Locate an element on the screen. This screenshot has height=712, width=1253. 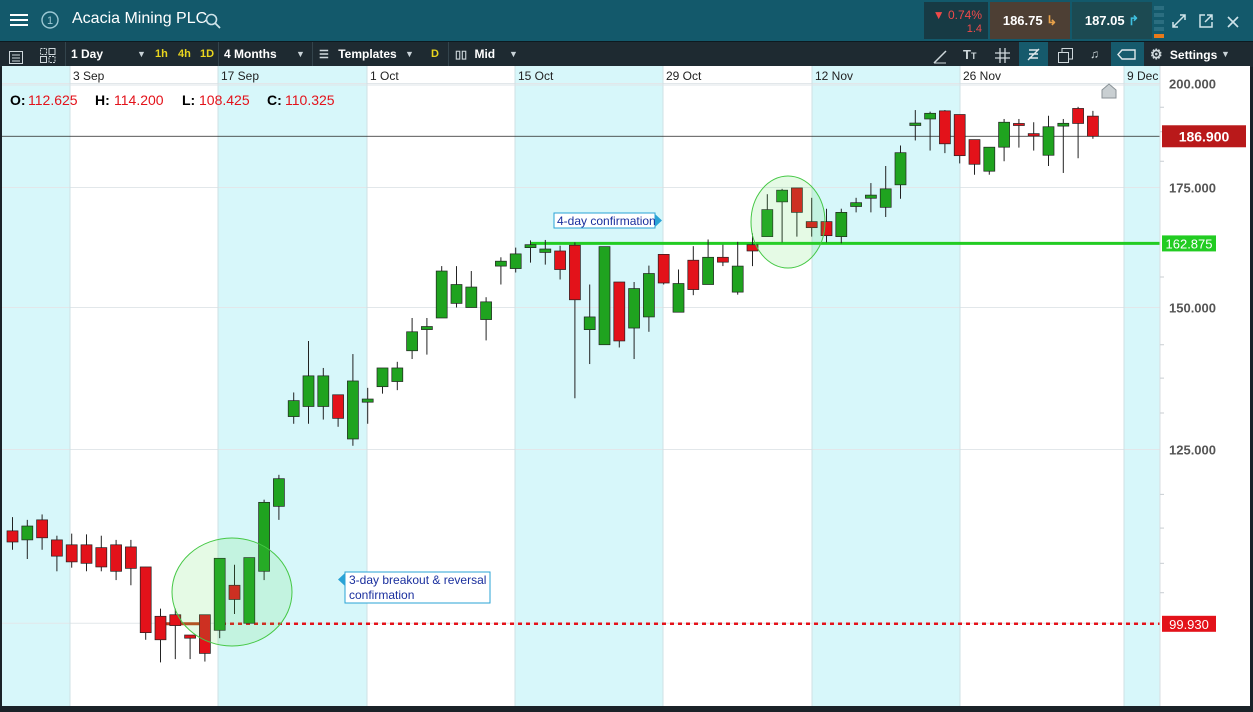
crosshair-toggle-icon is located at coordinates (1033, 54).